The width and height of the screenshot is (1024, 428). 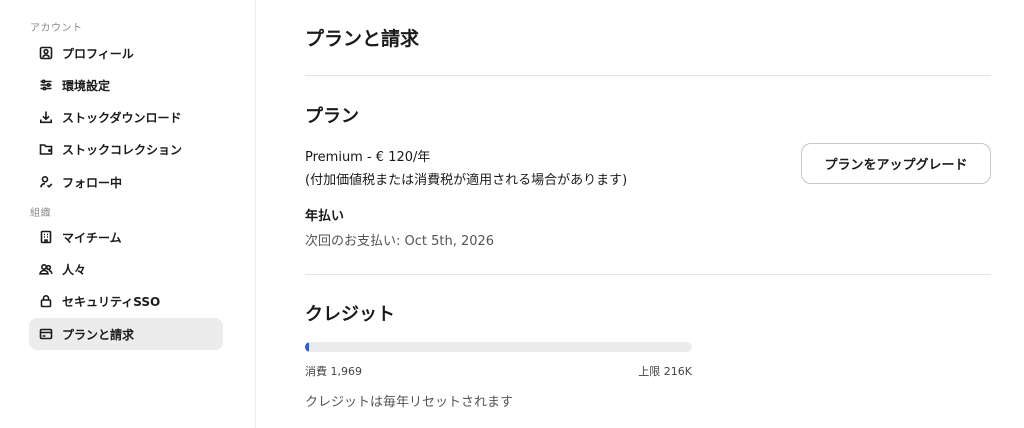 What do you see at coordinates (46, 237) in the screenshot?
I see `building-icon` at bounding box center [46, 237].